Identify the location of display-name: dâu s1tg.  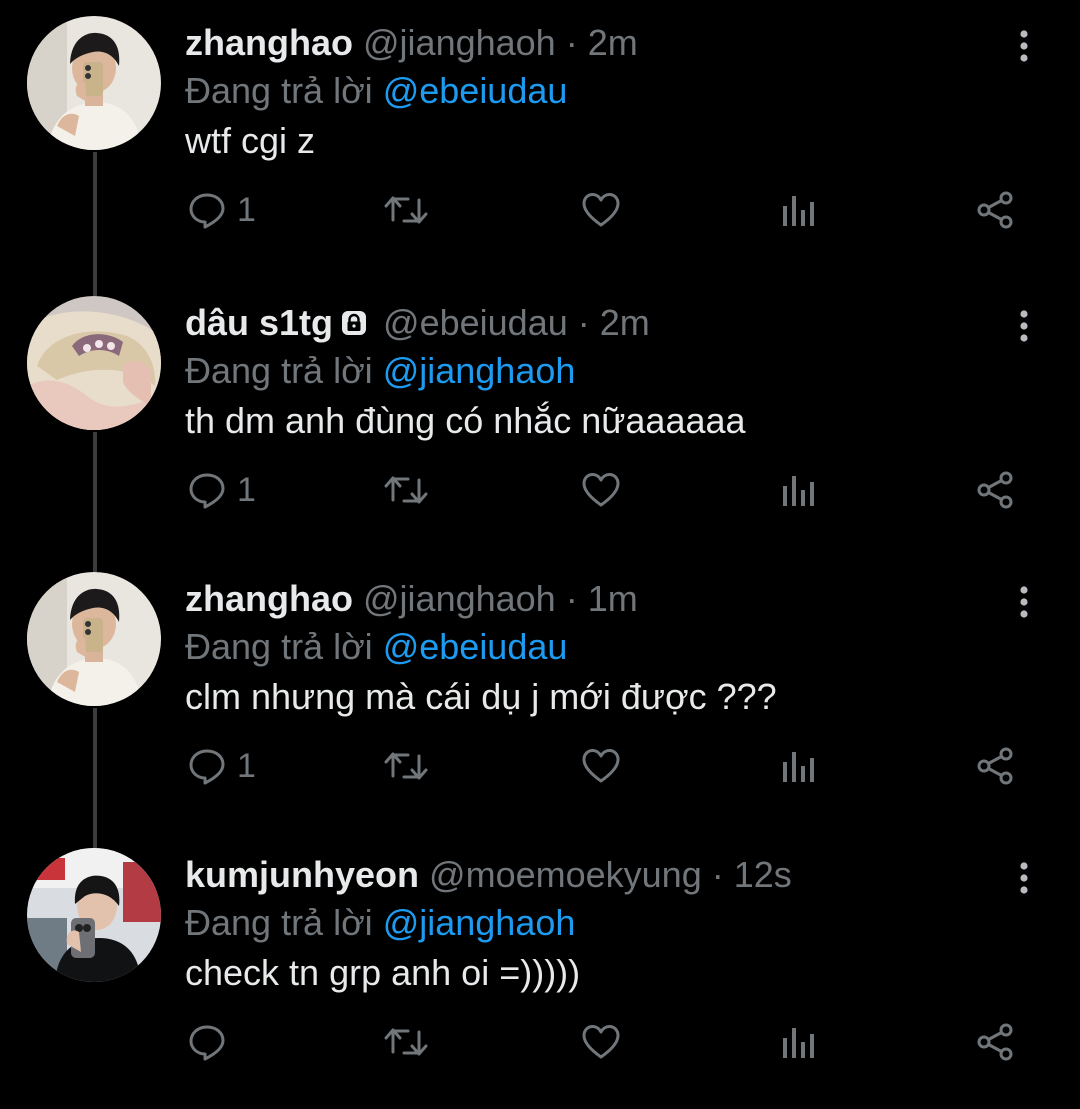
(259, 322).